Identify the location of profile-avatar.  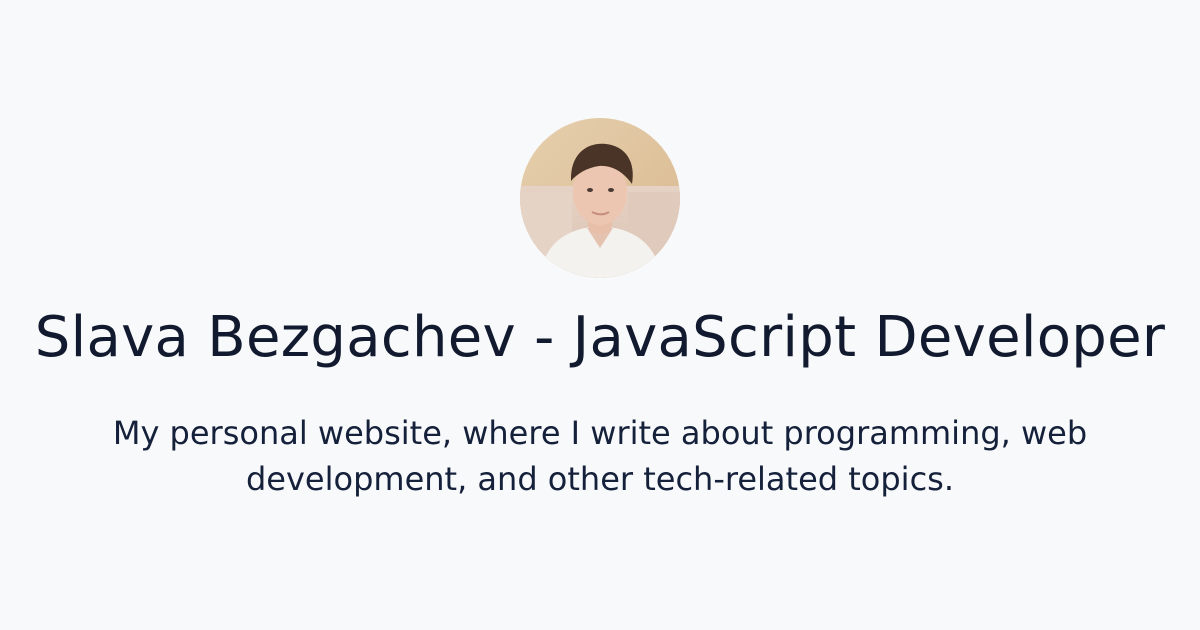
(600, 198).